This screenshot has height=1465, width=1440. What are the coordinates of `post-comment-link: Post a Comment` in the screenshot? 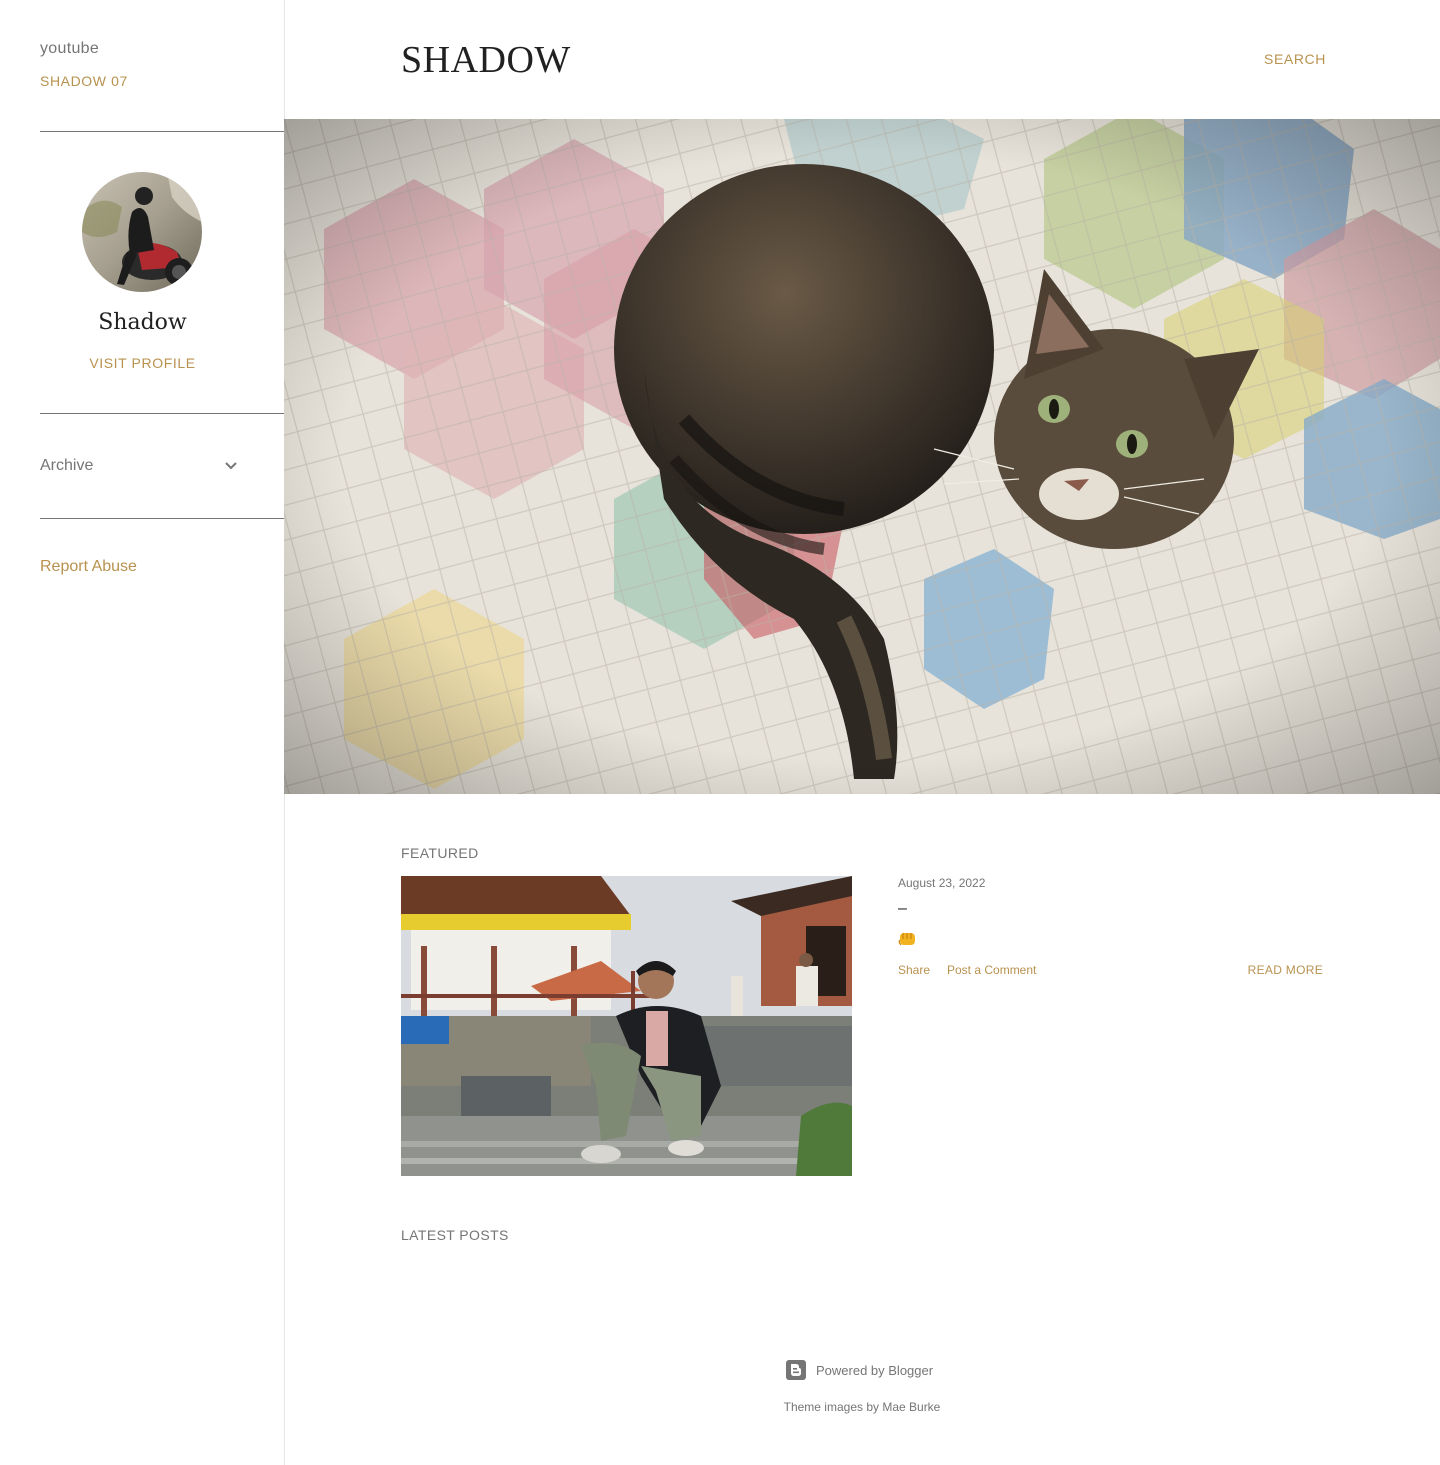 It's located at (991, 970).